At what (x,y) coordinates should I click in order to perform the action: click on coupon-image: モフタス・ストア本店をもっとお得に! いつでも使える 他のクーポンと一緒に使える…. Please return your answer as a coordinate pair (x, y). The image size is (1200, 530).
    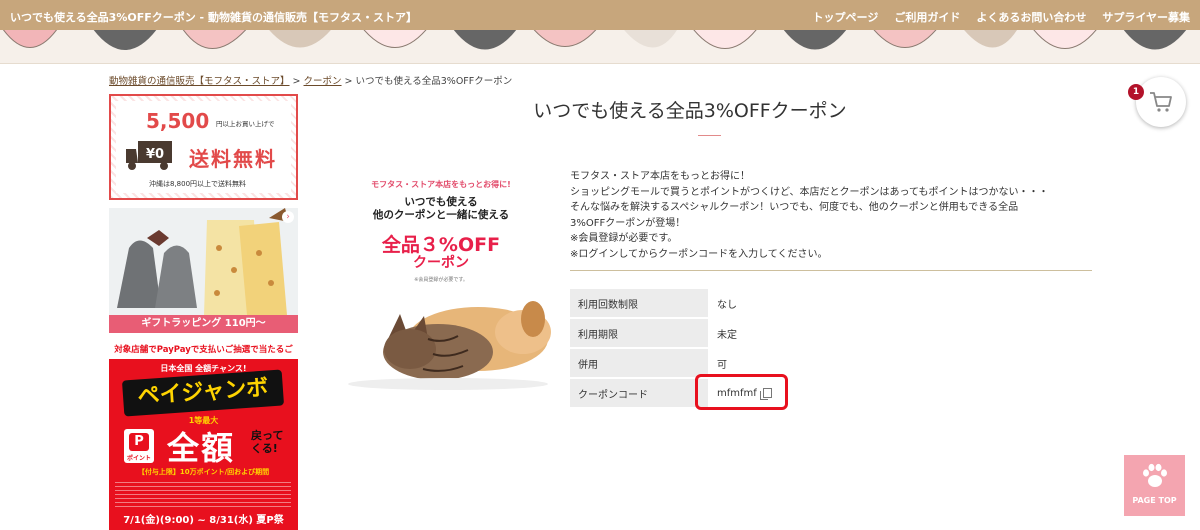
    Looking at the image, I should click on (441, 279).